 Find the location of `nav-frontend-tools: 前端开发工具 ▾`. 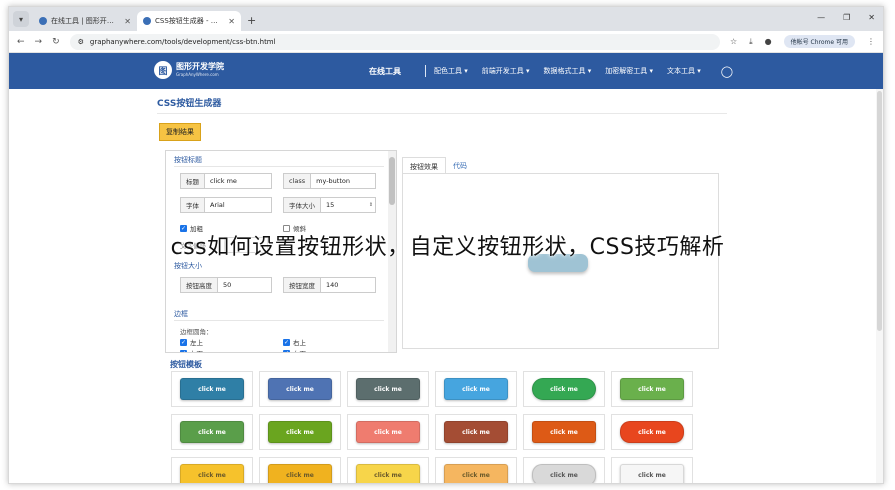

nav-frontend-tools: 前端开发工具 ▾ is located at coordinates (506, 71).